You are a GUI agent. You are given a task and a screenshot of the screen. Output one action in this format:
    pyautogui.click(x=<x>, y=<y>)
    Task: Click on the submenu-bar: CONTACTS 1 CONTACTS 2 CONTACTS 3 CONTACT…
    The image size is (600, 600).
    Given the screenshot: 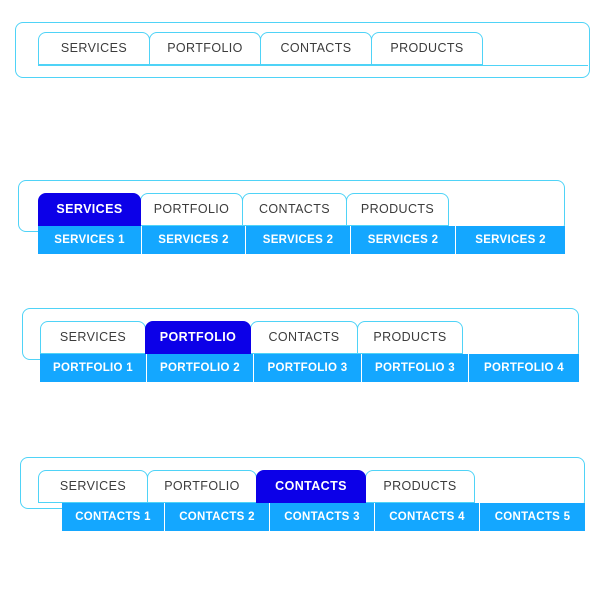 What is the action you would take?
    pyautogui.click(x=323, y=517)
    